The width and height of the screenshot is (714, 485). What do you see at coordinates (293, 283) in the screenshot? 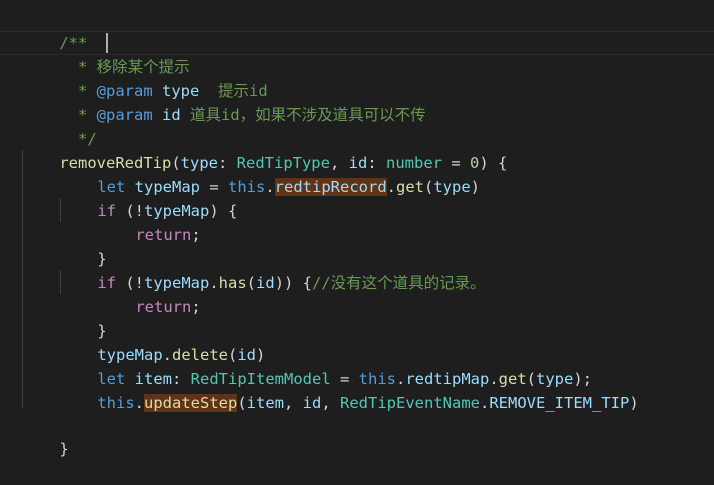
I see `punctuation-token: )) {` at bounding box center [293, 283].